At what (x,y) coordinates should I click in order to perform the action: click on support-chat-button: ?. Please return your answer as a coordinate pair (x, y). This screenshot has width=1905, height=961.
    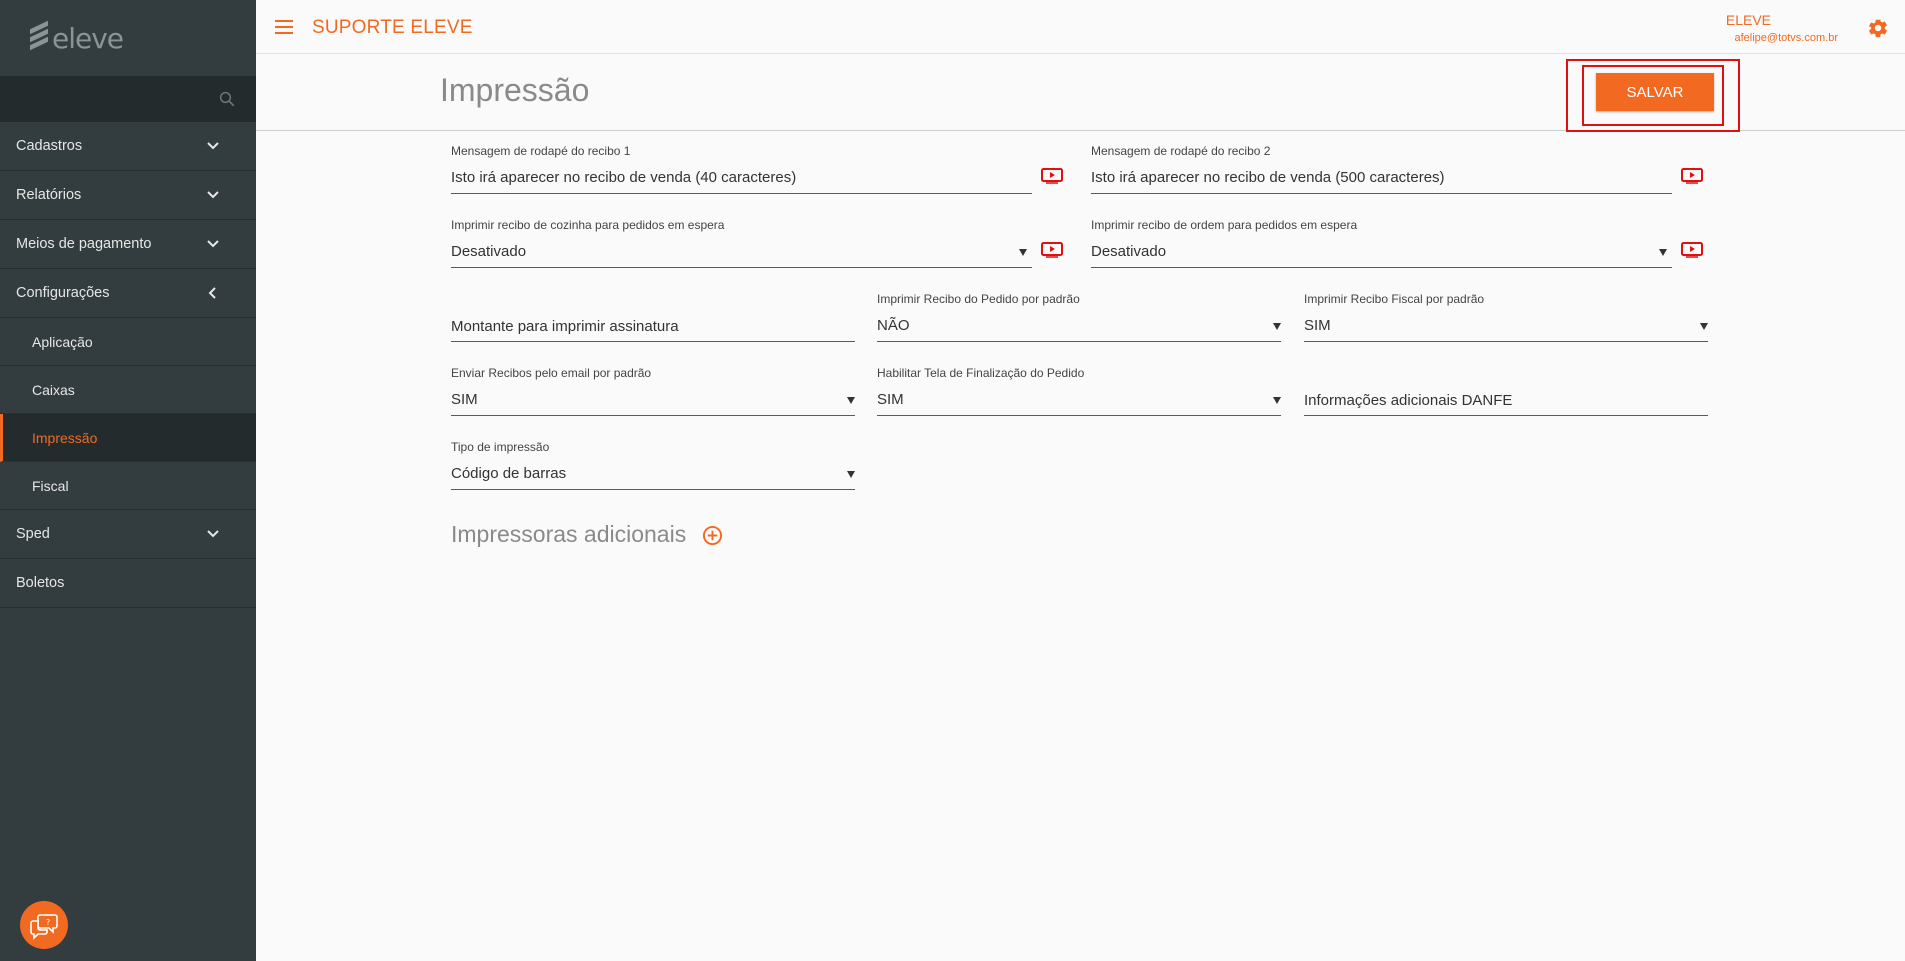
    Looking at the image, I should click on (44, 925).